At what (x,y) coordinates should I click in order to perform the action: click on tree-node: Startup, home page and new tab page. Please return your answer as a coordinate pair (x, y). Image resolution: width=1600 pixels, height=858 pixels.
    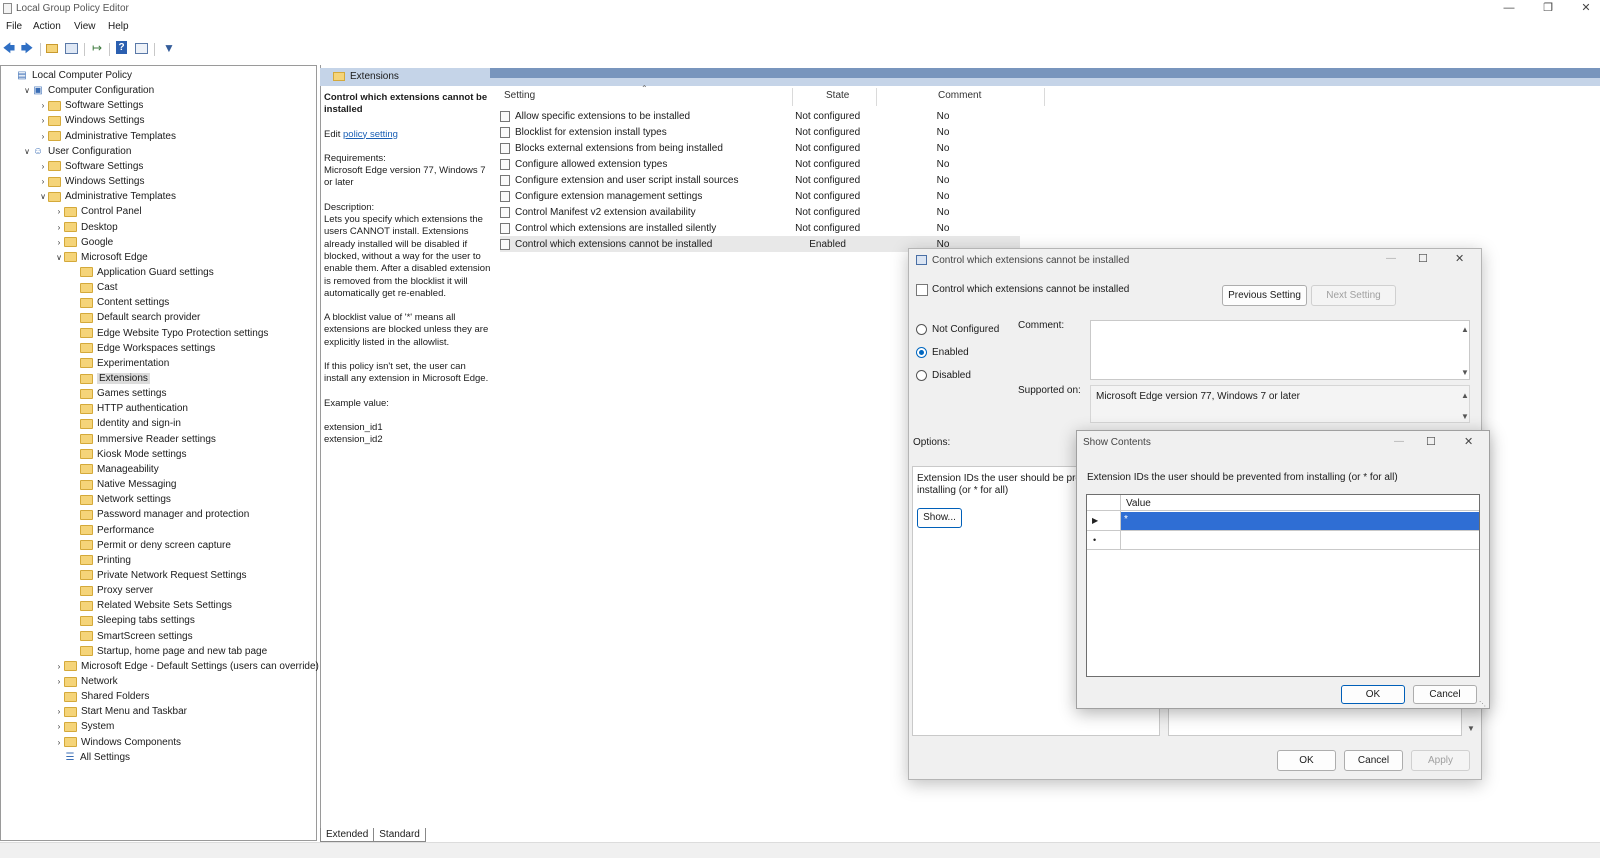
    Looking at the image, I should click on (168, 651).